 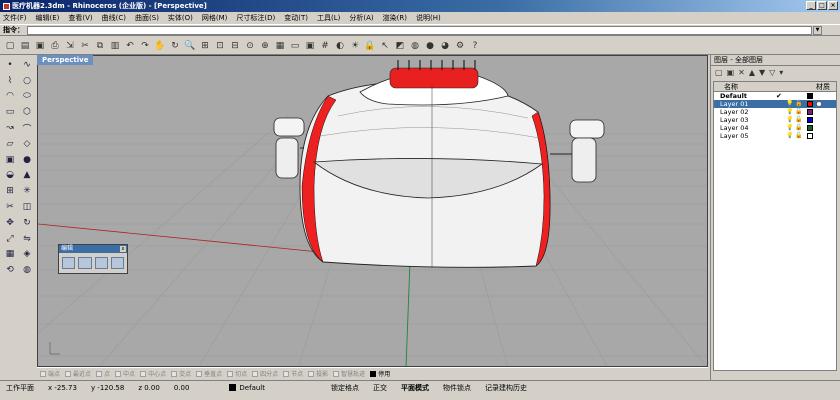 I want to click on polygon-icon: ⬡, so click(x=27, y=112).